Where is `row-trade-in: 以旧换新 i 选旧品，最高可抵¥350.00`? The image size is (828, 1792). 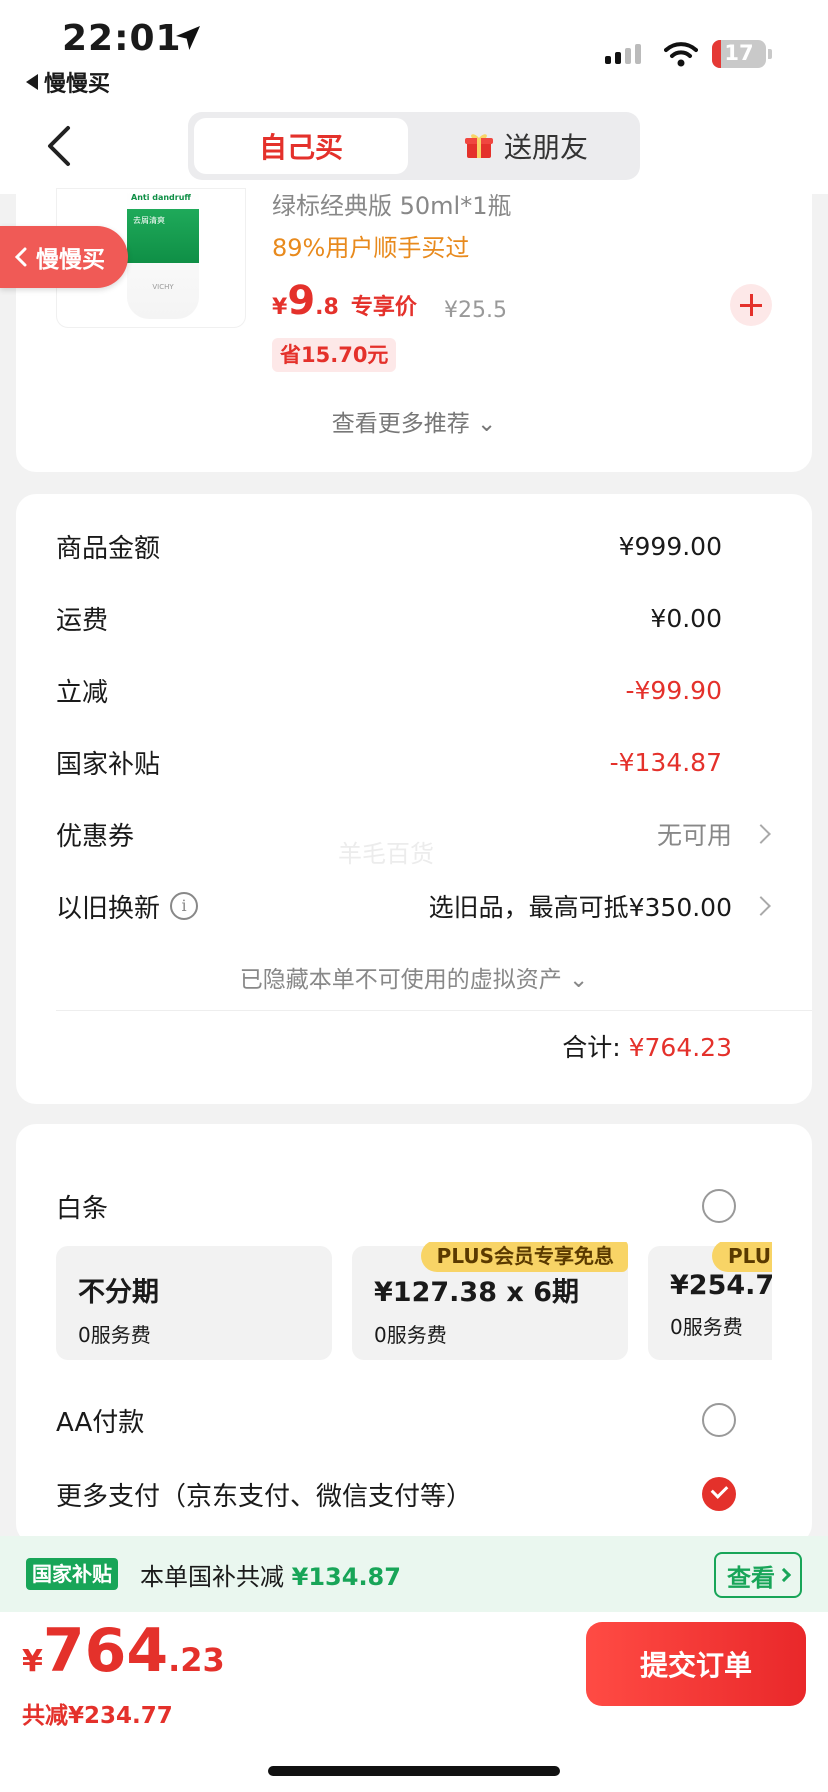
row-trade-in: 以旧换新 i 选旧品，最高可抵¥350.00 is located at coordinates (414, 906).